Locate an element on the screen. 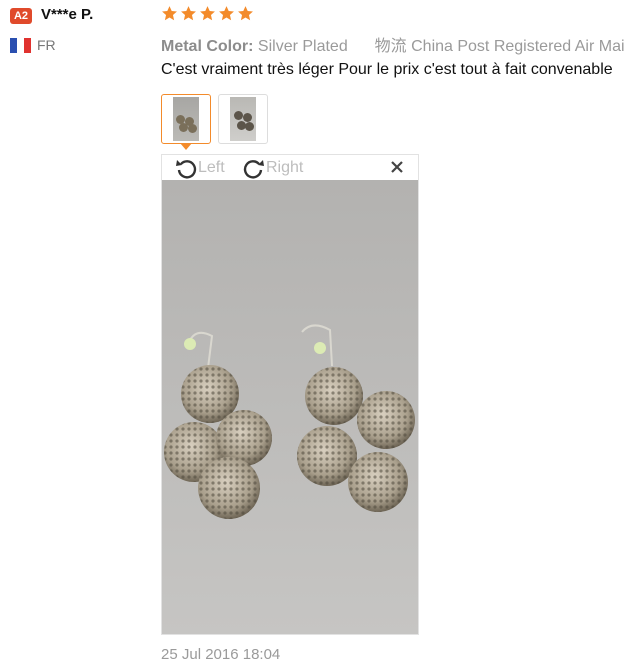  review-thumbnails is located at coordinates (214, 119).